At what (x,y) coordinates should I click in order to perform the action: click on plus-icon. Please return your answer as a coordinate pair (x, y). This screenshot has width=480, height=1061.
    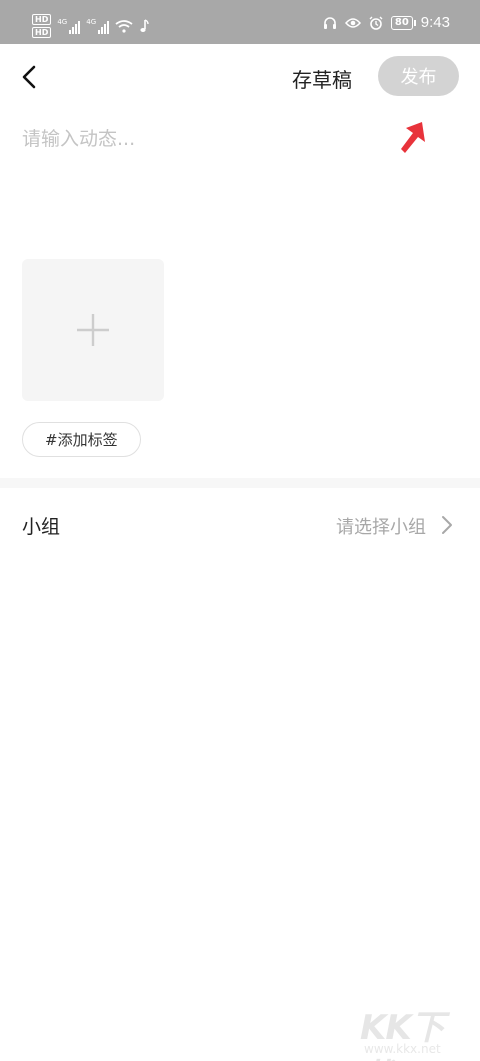
    Looking at the image, I should click on (93, 330).